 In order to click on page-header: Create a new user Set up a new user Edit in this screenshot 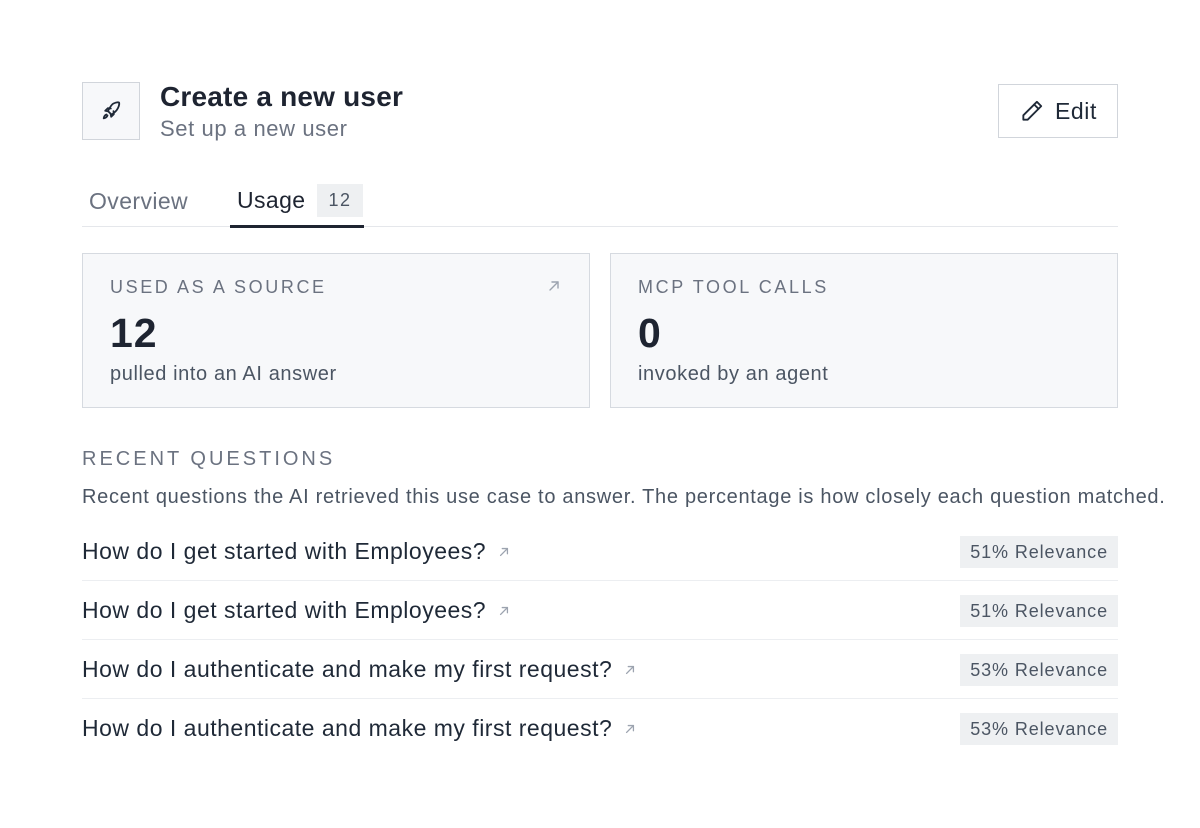, I will do `click(600, 111)`.